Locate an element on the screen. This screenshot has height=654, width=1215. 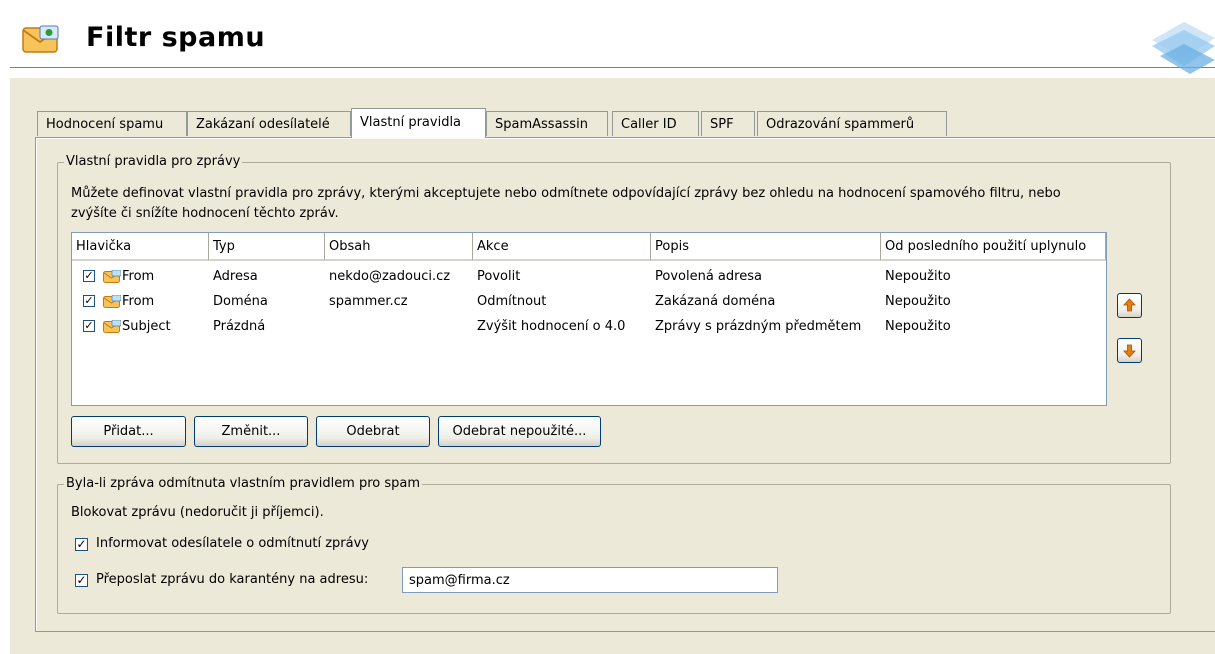
remove-button: Odebrat is located at coordinates (373, 431).